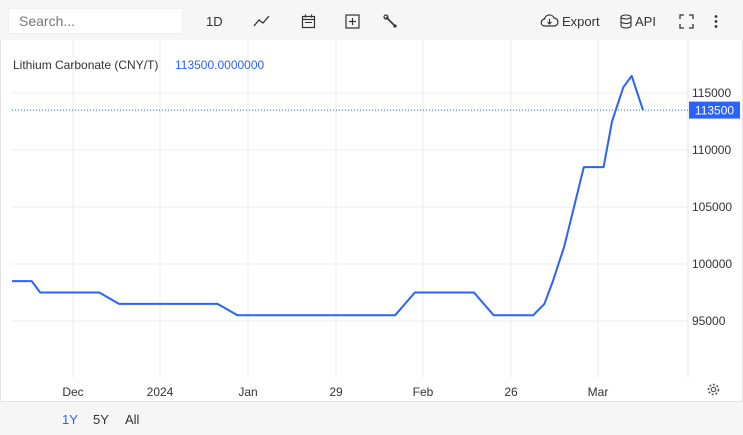  What do you see at coordinates (511, 392) in the screenshot?
I see `x-tick-label: 26` at bounding box center [511, 392].